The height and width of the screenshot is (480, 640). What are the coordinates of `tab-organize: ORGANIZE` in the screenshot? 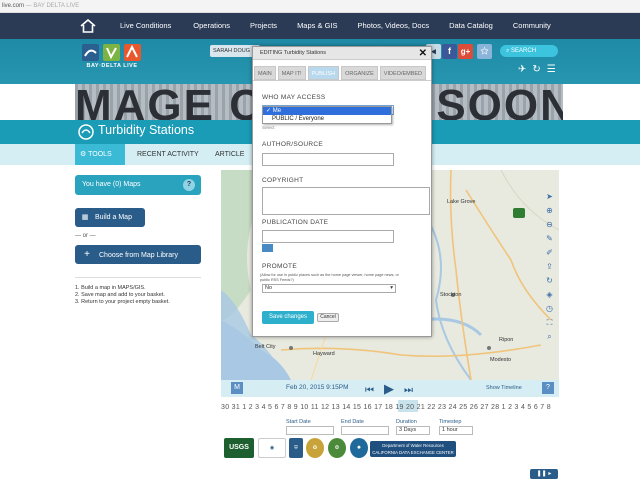 It's located at (359, 73).